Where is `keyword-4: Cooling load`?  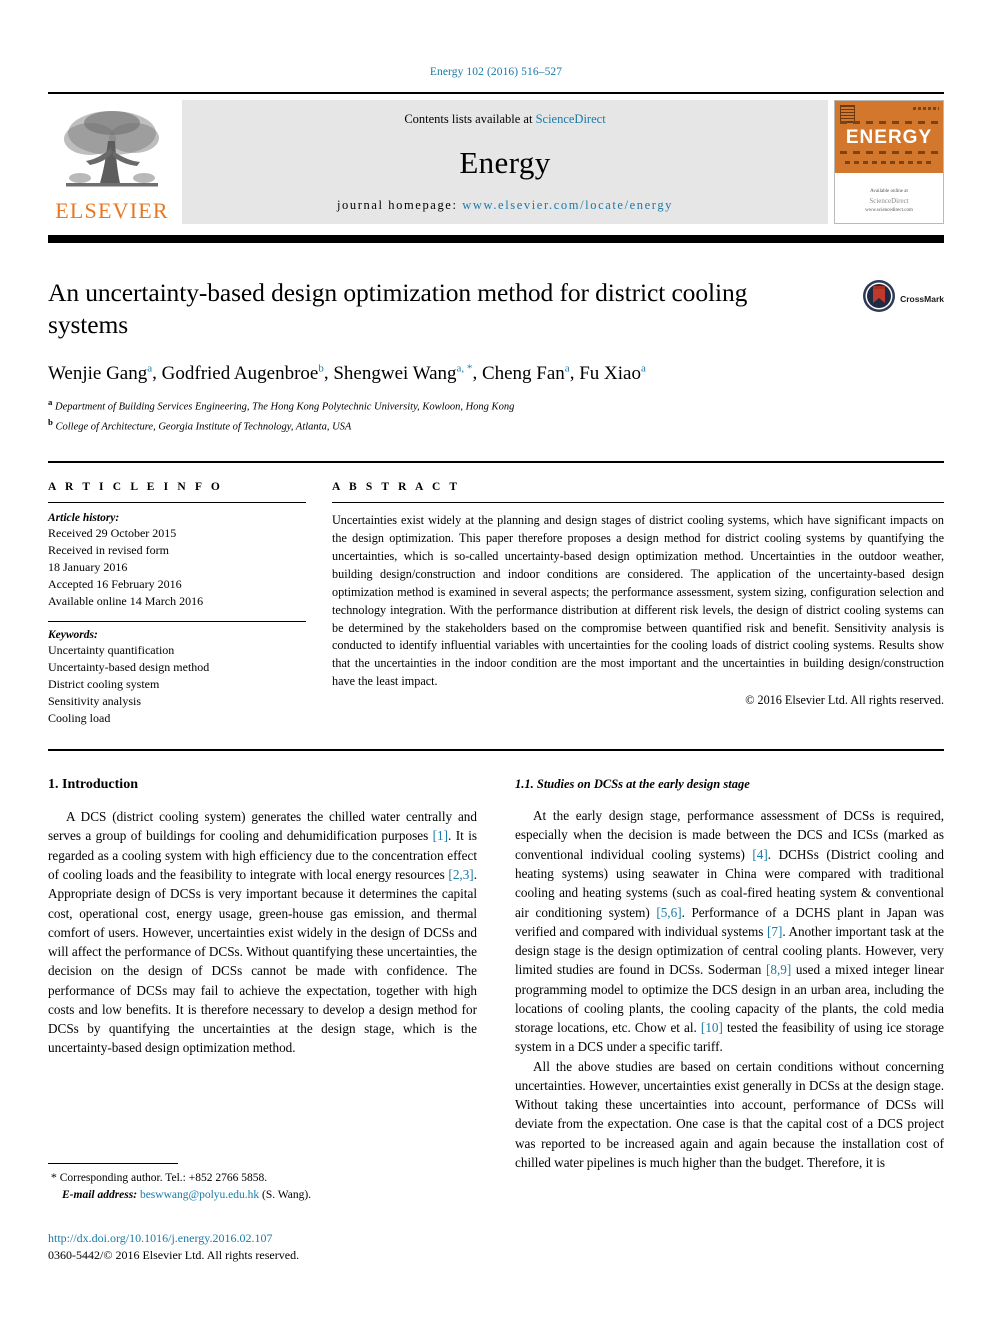
keyword-4: Cooling load is located at coordinates (79, 718).